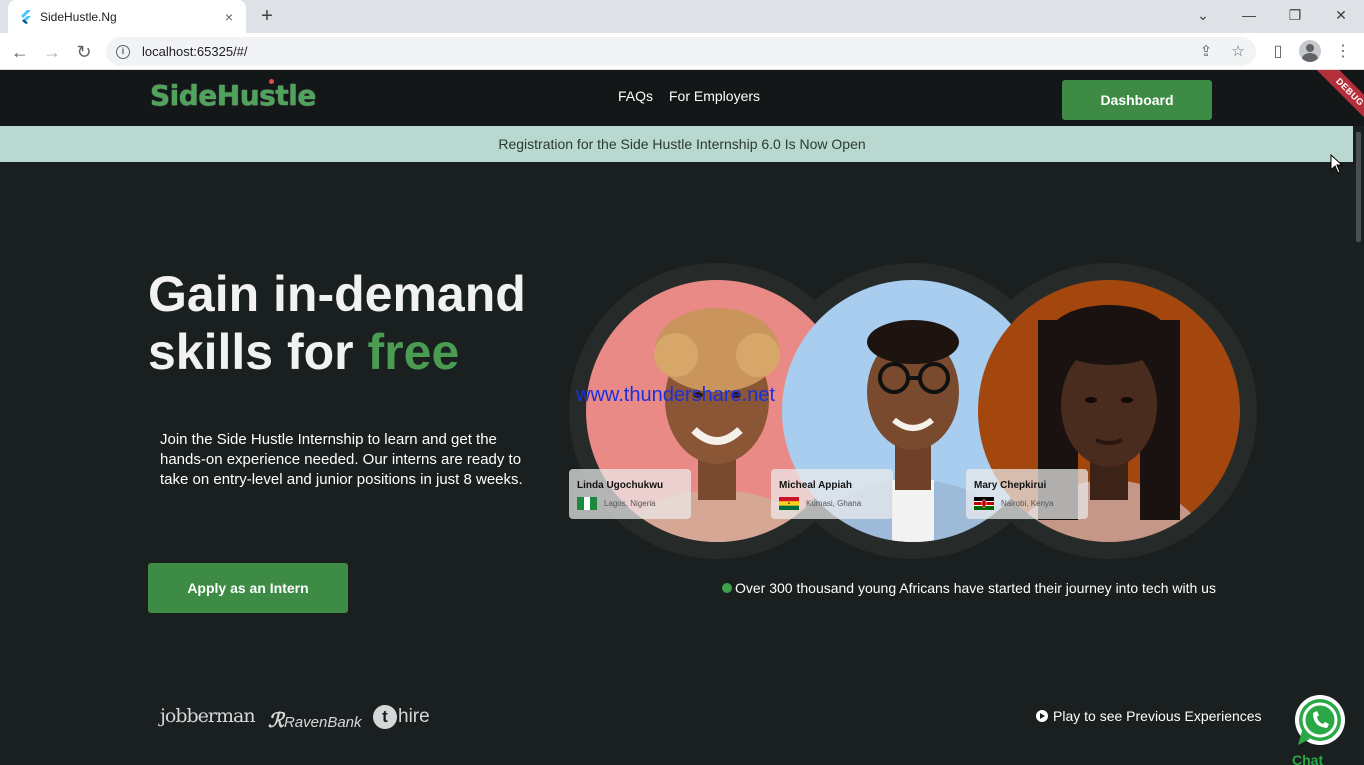 The width and height of the screenshot is (1364, 765). What do you see at coordinates (635, 96) in the screenshot?
I see `nav-faqs: FAQs` at bounding box center [635, 96].